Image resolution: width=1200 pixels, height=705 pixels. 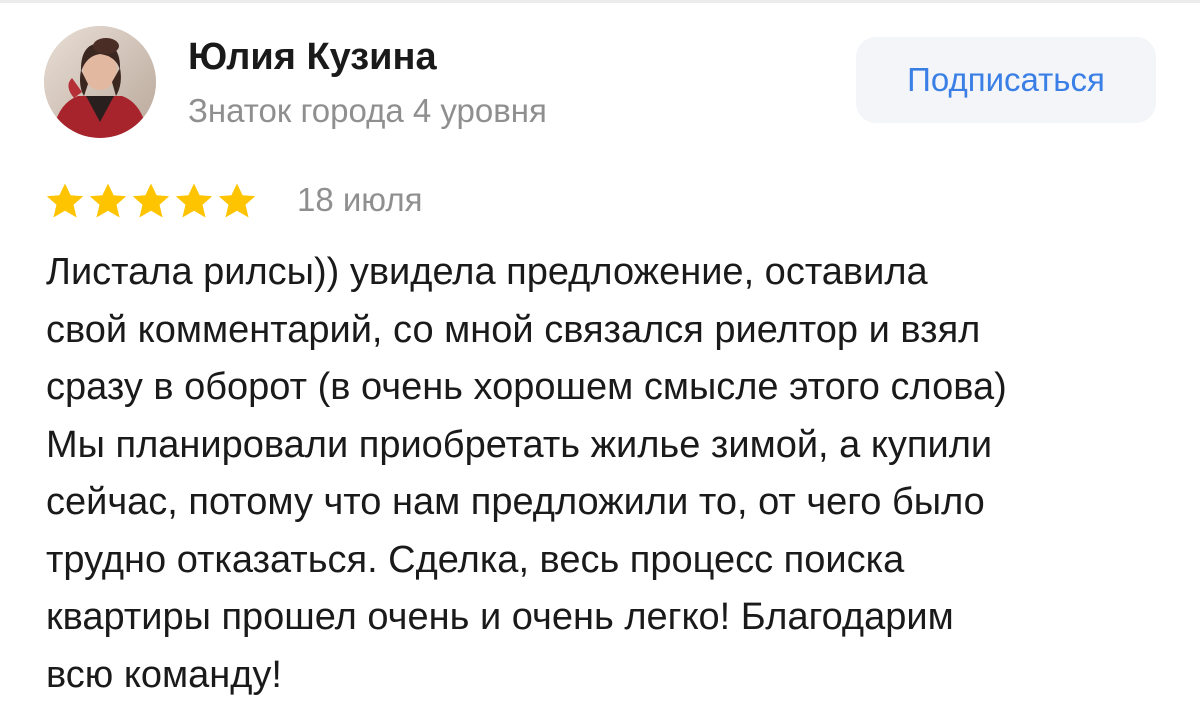 I want to click on avatar, so click(x=100, y=82).